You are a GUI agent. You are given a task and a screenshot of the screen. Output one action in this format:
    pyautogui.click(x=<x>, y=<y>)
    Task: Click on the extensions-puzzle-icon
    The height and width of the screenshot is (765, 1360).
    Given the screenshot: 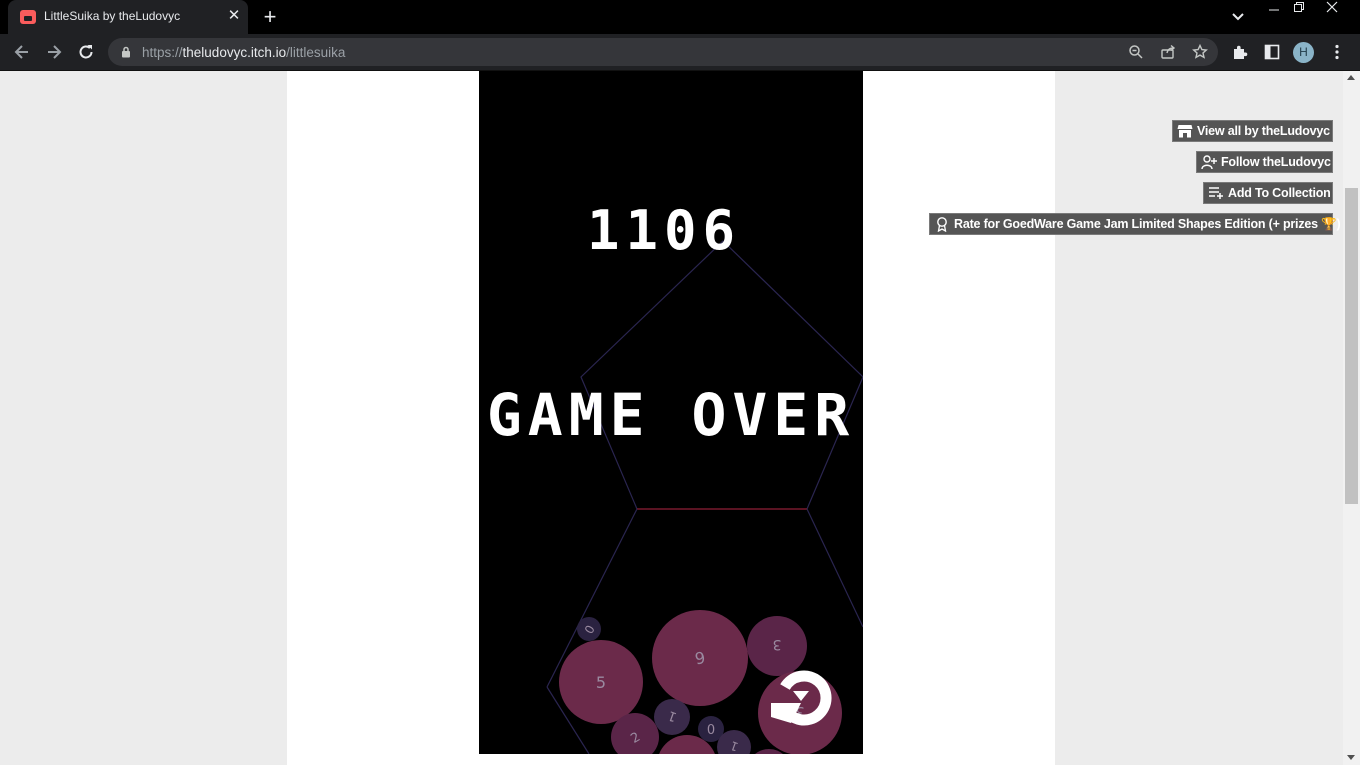 What is the action you would take?
    pyautogui.click(x=1240, y=52)
    